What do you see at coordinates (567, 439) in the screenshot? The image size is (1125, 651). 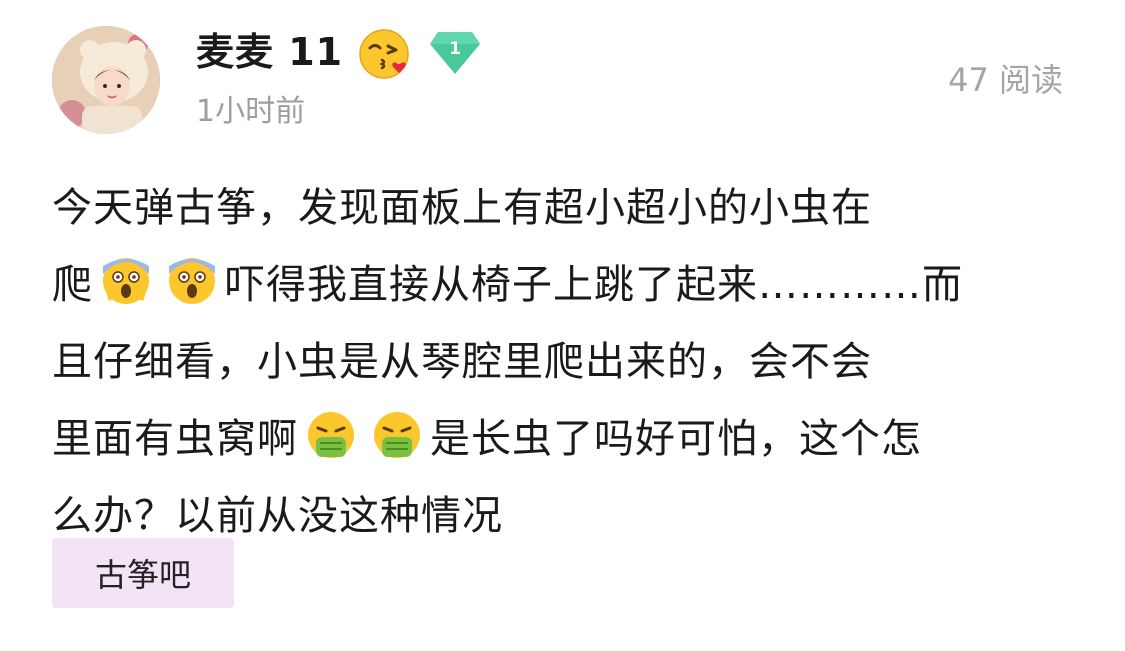 I see `content-line: 里面有虫窝啊 是长虫了吗好可怕，这个怎` at bounding box center [567, 439].